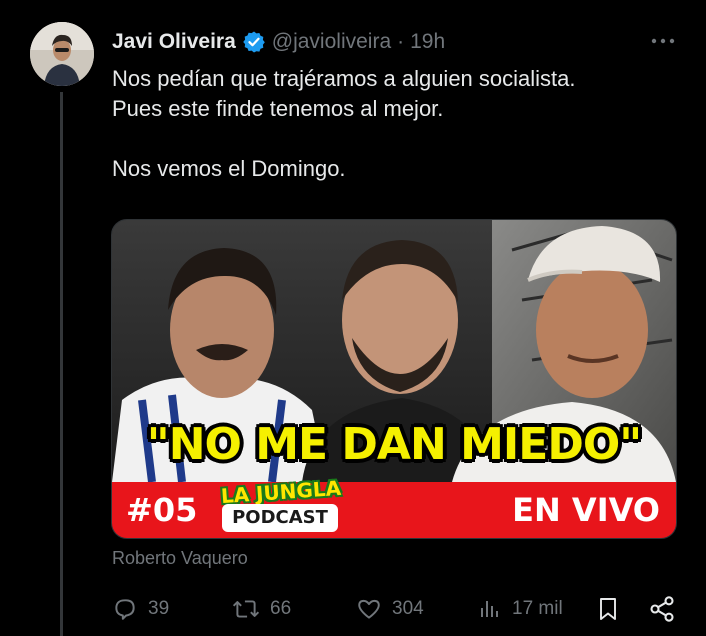 The image size is (706, 636). What do you see at coordinates (61, 364) in the screenshot?
I see `thread-line` at bounding box center [61, 364].